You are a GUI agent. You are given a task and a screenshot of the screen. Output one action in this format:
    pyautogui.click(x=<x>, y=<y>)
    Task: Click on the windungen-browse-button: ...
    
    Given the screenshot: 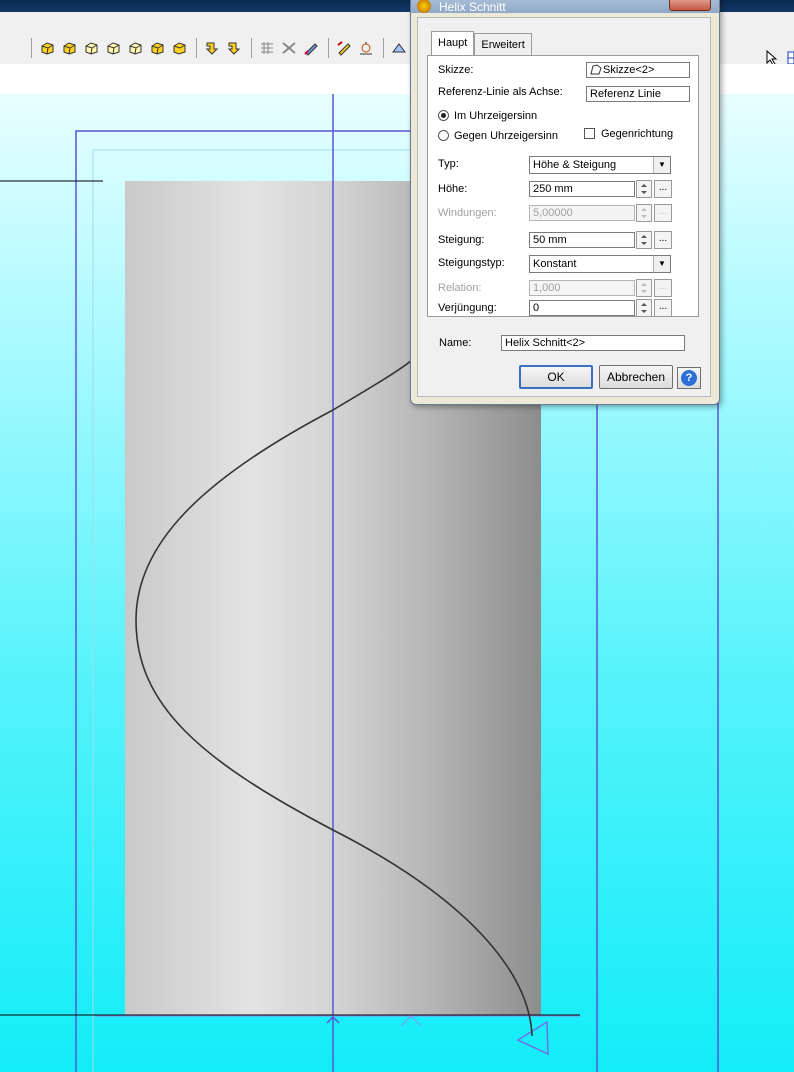 What is the action you would take?
    pyautogui.click(x=663, y=213)
    